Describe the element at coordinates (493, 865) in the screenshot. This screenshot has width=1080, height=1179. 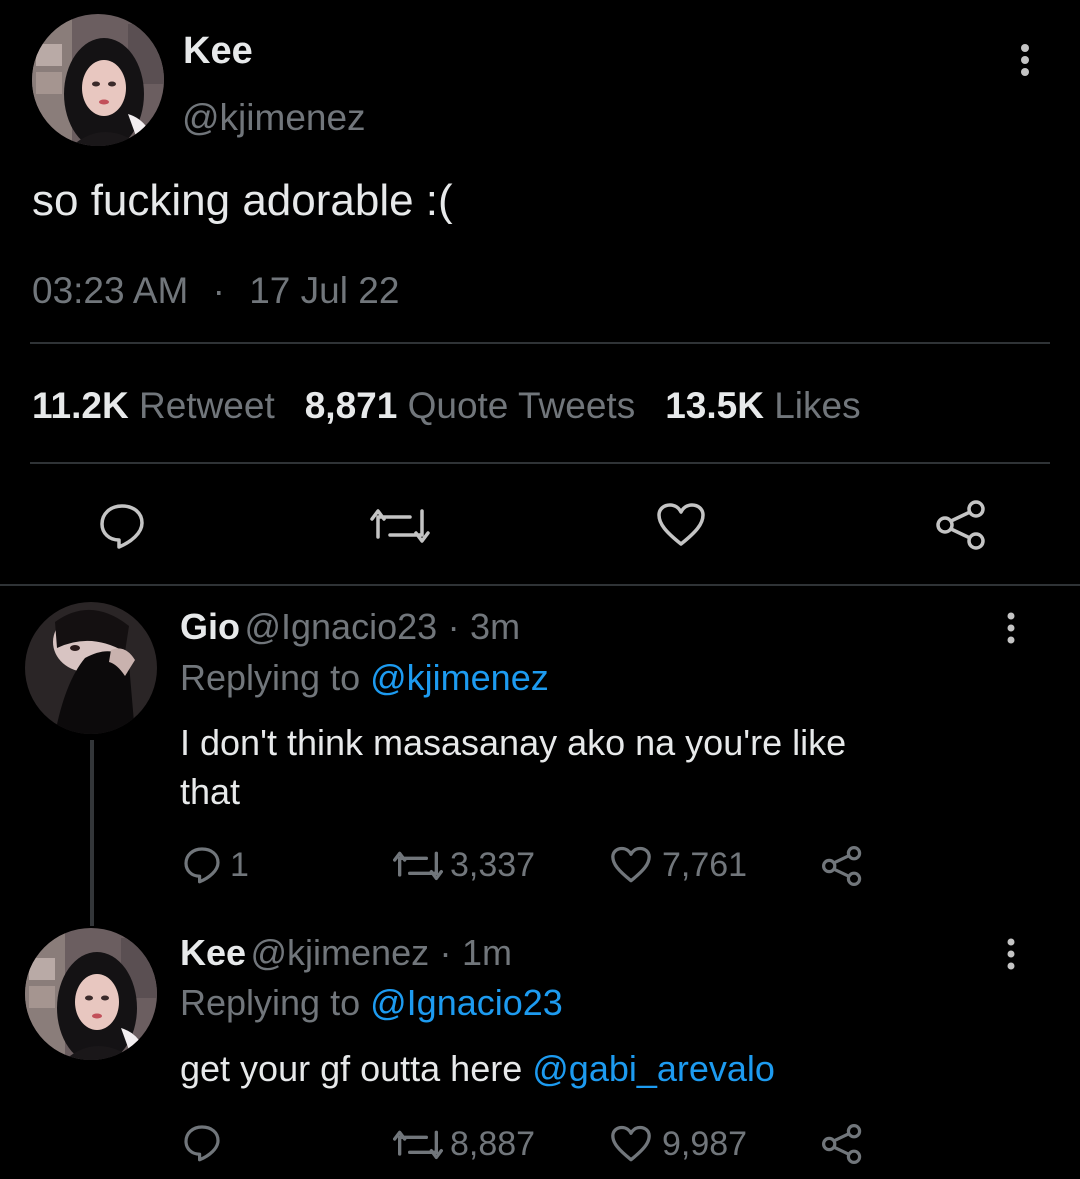
I see `retweet-count: 3,337` at that location.